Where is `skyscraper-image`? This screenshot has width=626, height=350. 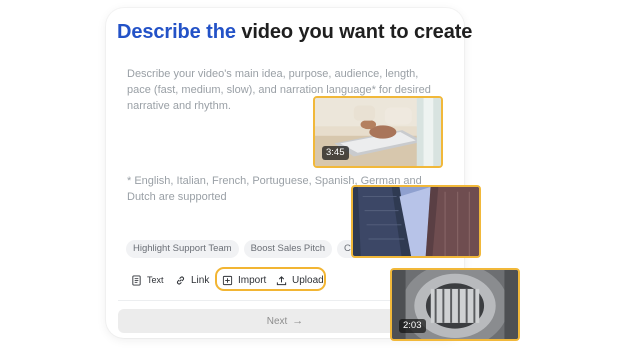
skyscraper-image is located at coordinates (416, 221).